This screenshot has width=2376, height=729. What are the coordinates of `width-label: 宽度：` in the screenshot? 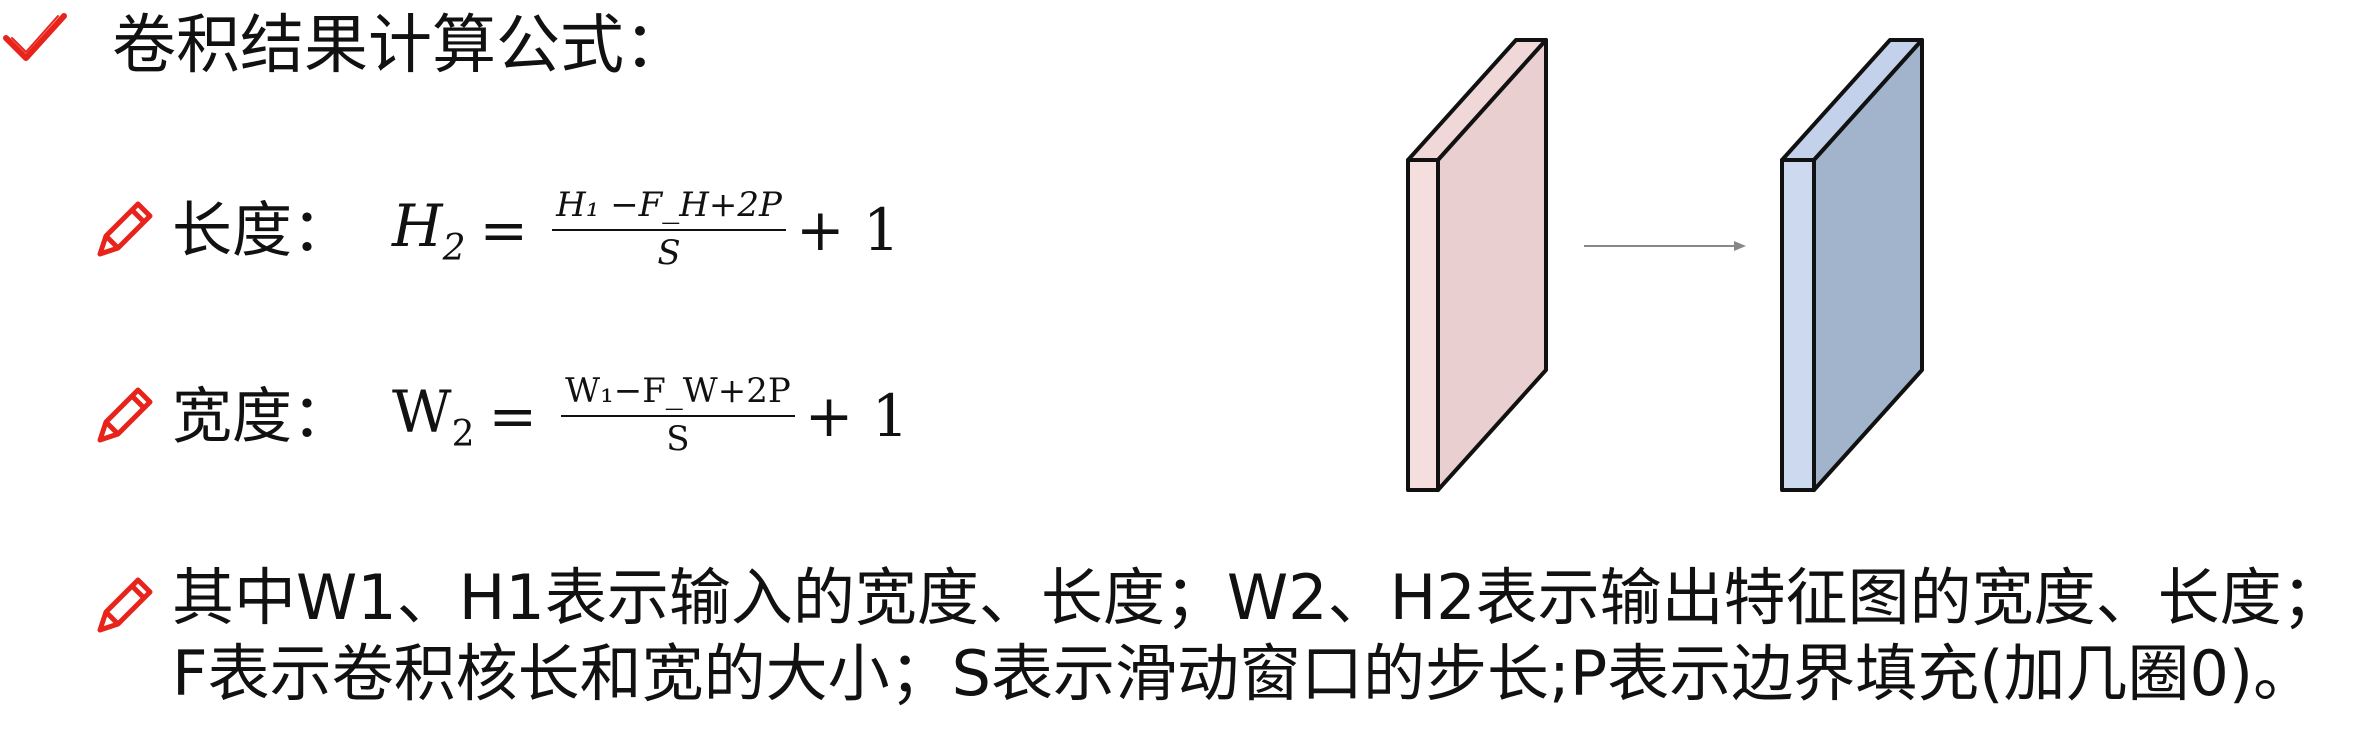 It's located at (262, 417).